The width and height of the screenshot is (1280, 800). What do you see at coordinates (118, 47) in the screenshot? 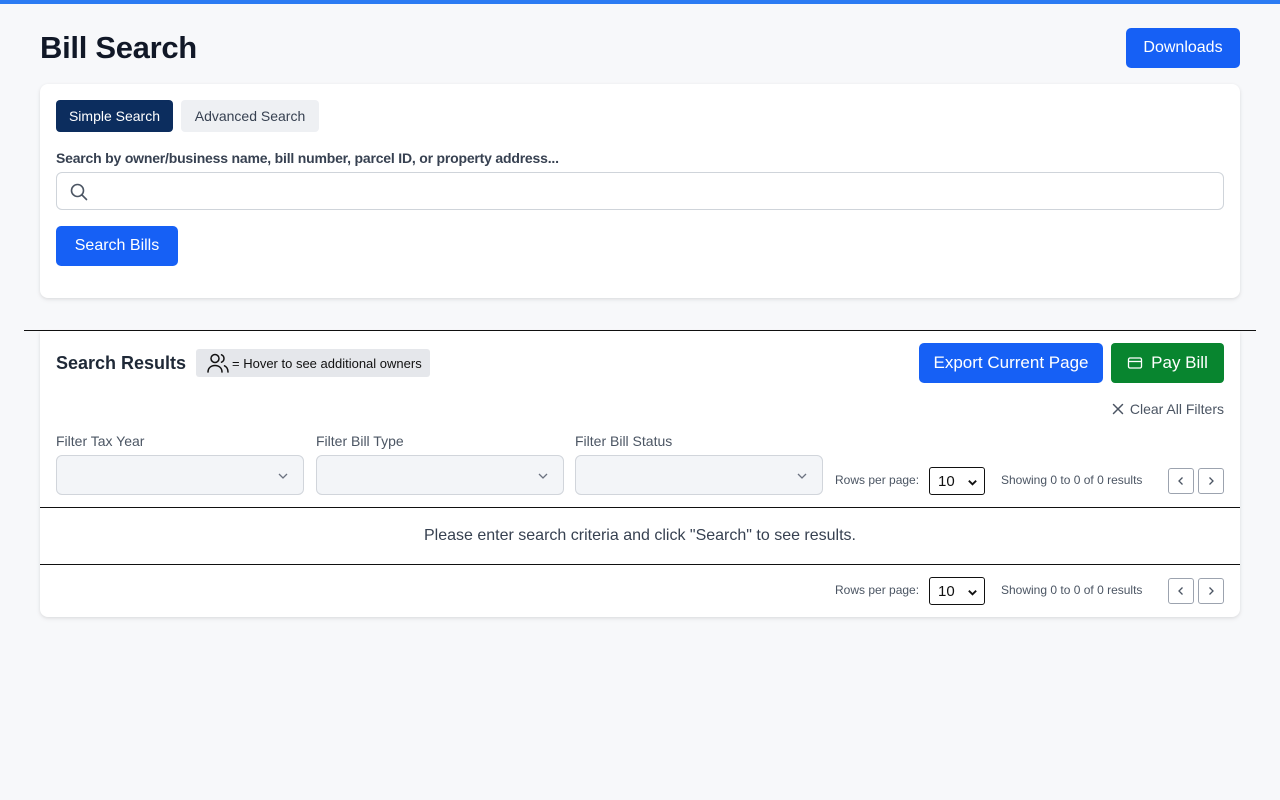
I see `page-title: Bill Search` at bounding box center [118, 47].